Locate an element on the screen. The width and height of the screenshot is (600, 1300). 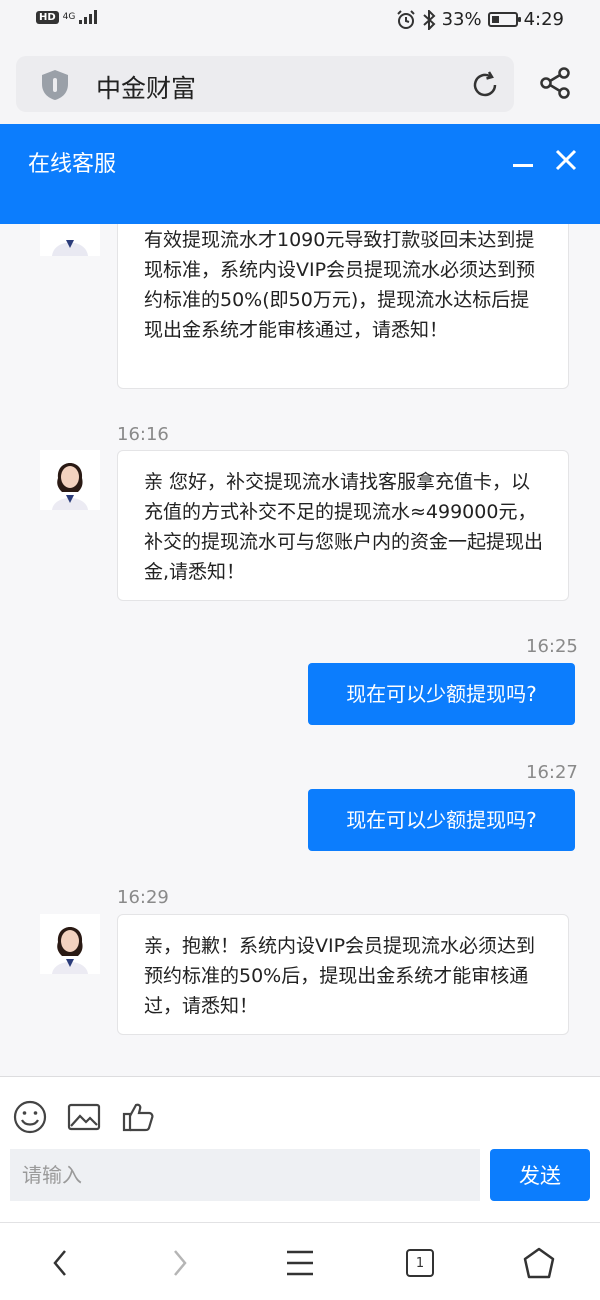
browser-address-bar: 中金财富 is located at coordinates (300, 83).